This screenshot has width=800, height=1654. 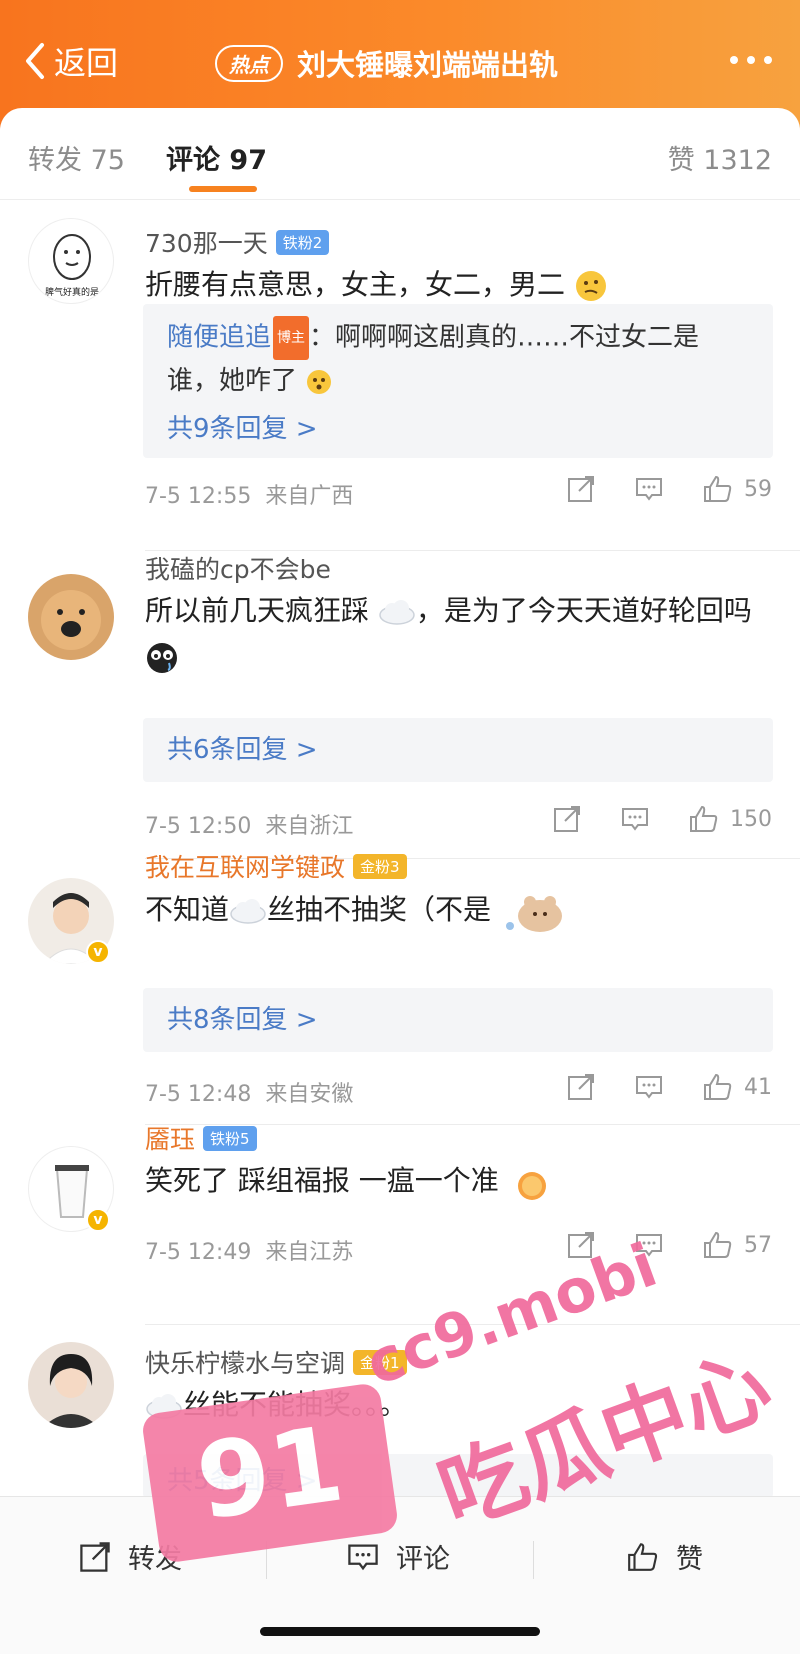 I want to click on comment-meta: 7-5 12:49 来自江苏, so click(x=249, y=1250).